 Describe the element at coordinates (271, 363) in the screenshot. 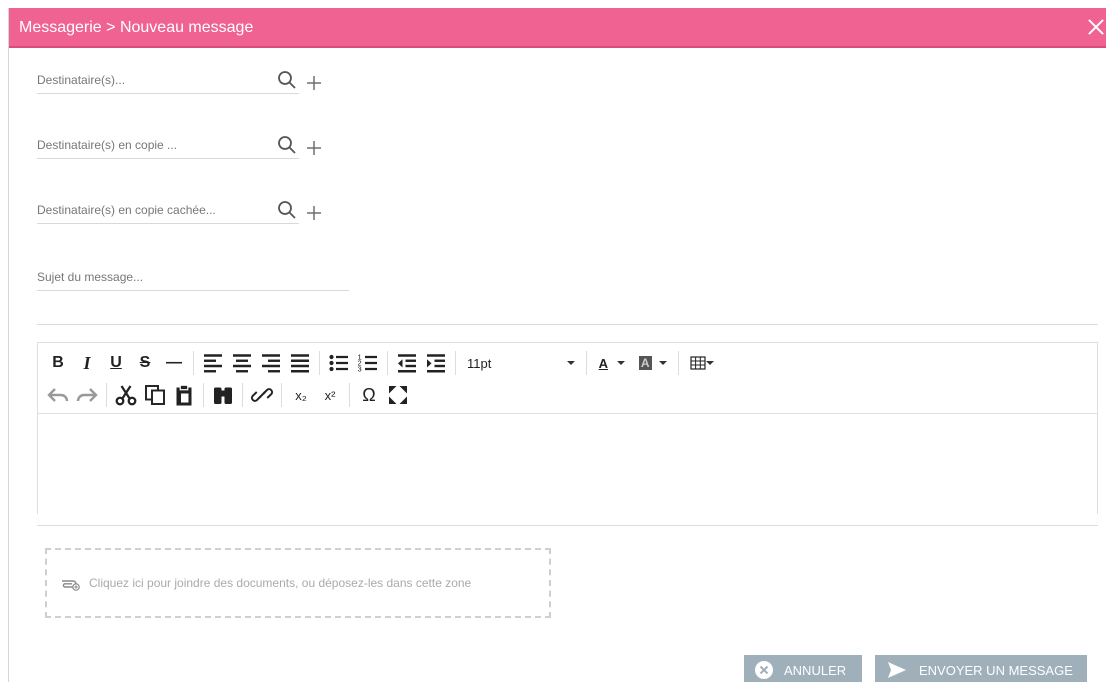

I see `align-right-icon` at that location.